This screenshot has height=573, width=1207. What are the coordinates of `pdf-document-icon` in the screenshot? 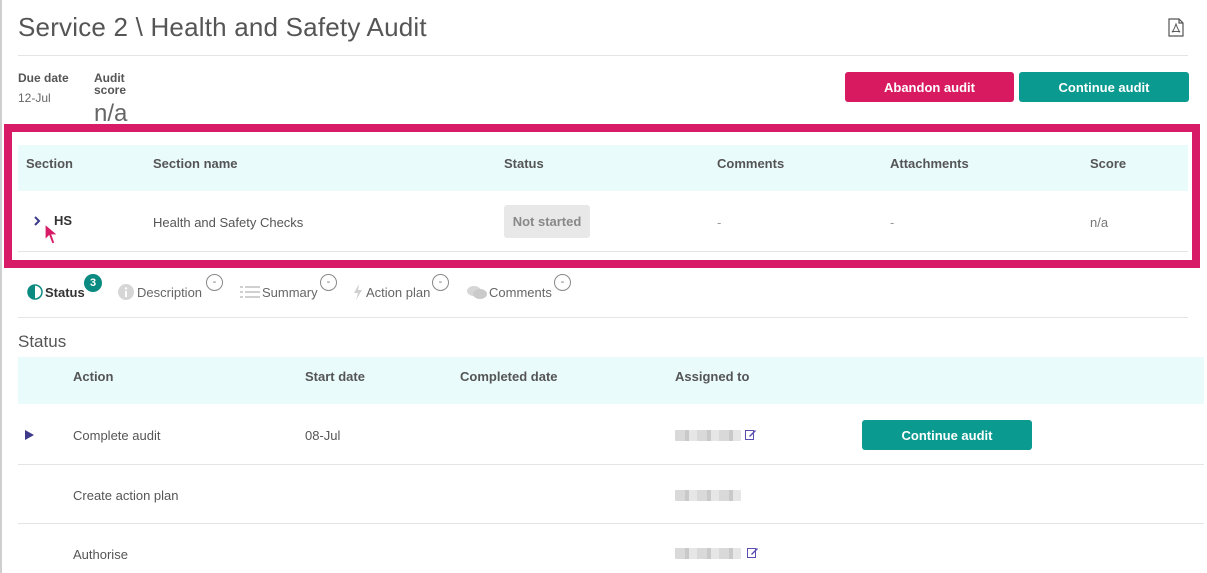 It's located at (1176, 27).